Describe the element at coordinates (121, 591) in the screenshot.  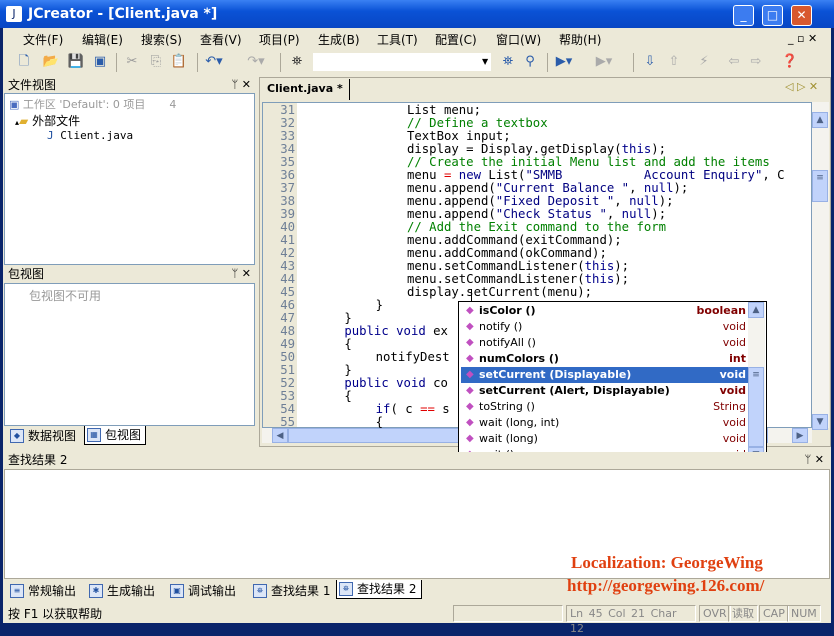
I see `tab-build-output: ✱ 生成输出` at that location.